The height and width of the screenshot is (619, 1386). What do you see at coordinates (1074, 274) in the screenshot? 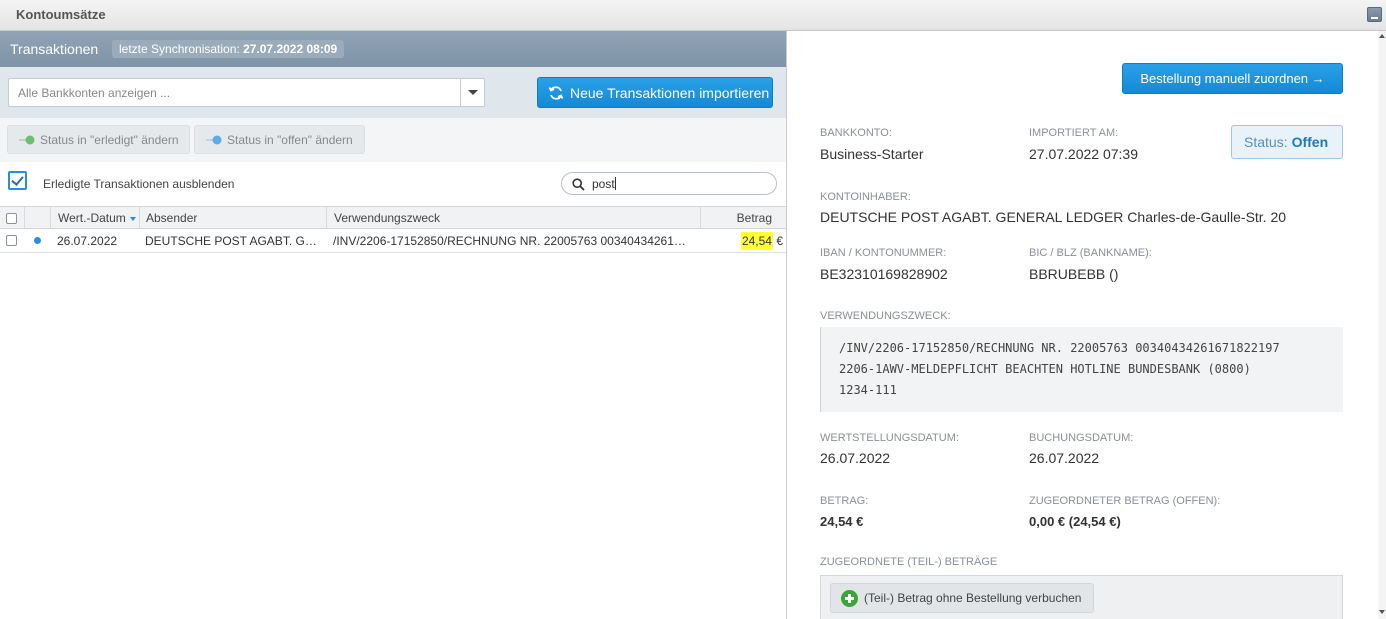
I see `bic-value: BBRUBEBB ()` at bounding box center [1074, 274].